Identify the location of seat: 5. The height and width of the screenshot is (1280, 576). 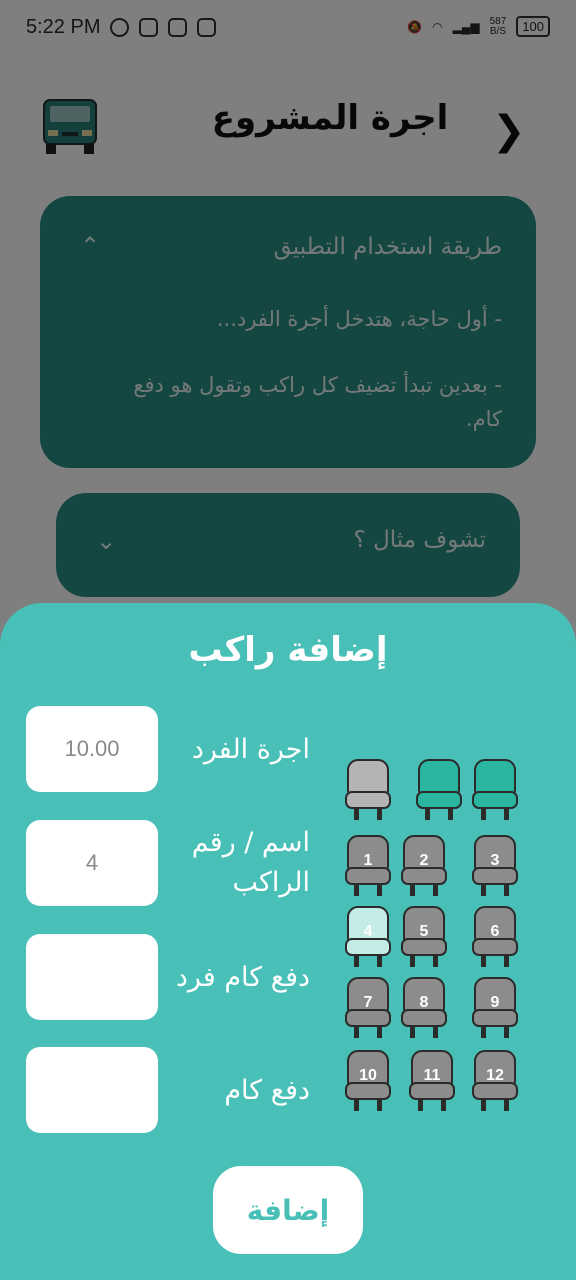
(424, 937).